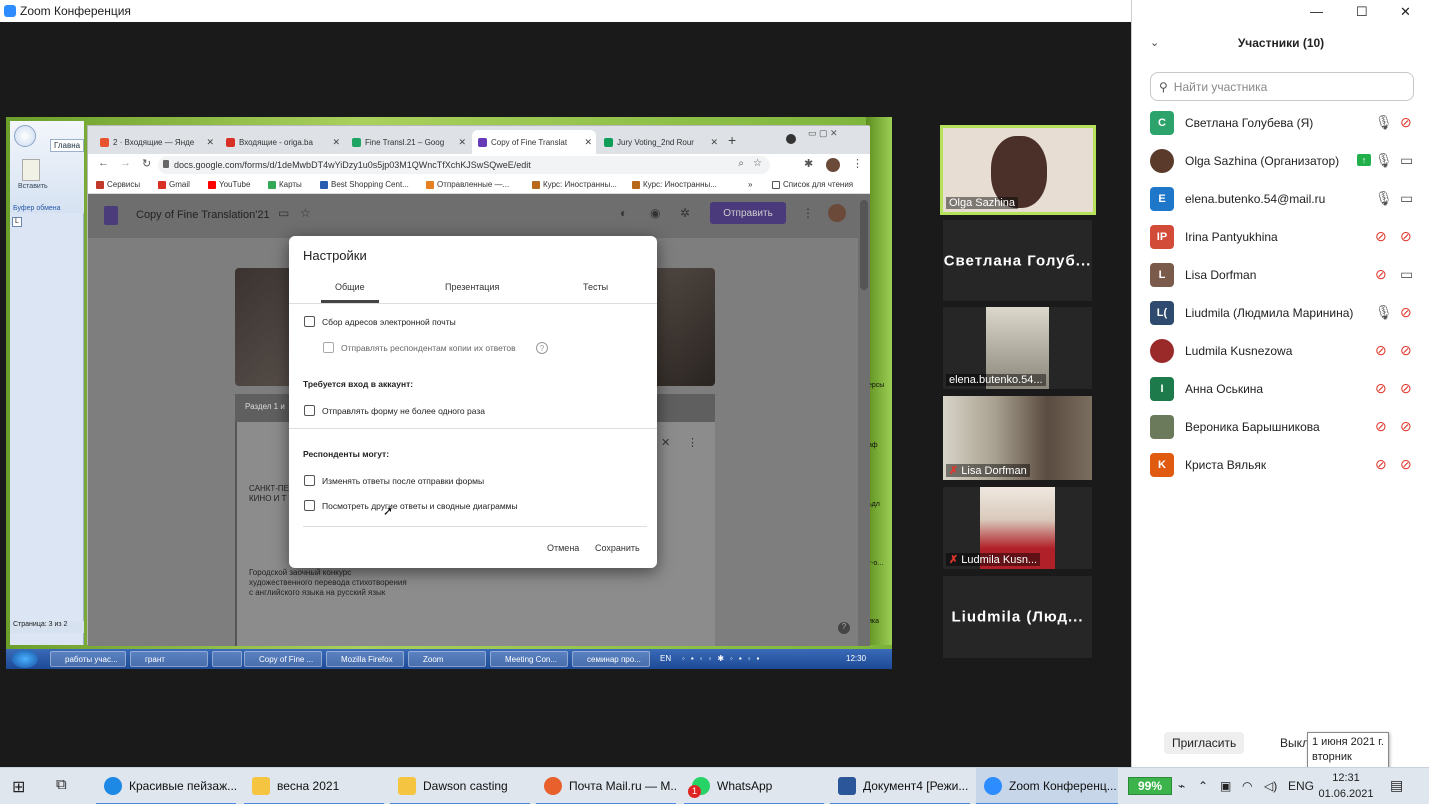 This screenshot has height=804, width=1429. What do you see at coordinates (617, 548) in the screenshot?
I see `save-button: Сохранить` at bounding box center [617, 548].